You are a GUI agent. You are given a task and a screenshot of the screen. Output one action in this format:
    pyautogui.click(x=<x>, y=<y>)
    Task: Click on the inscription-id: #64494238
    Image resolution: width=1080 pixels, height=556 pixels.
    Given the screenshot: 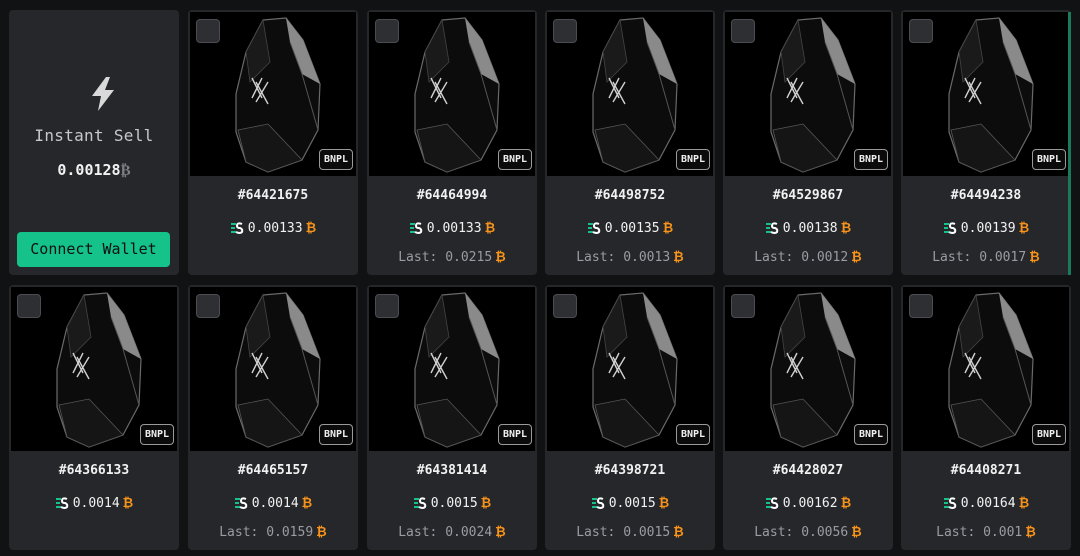 What is the action you would take?
    pyautogui.click(x=986, y=195)
    